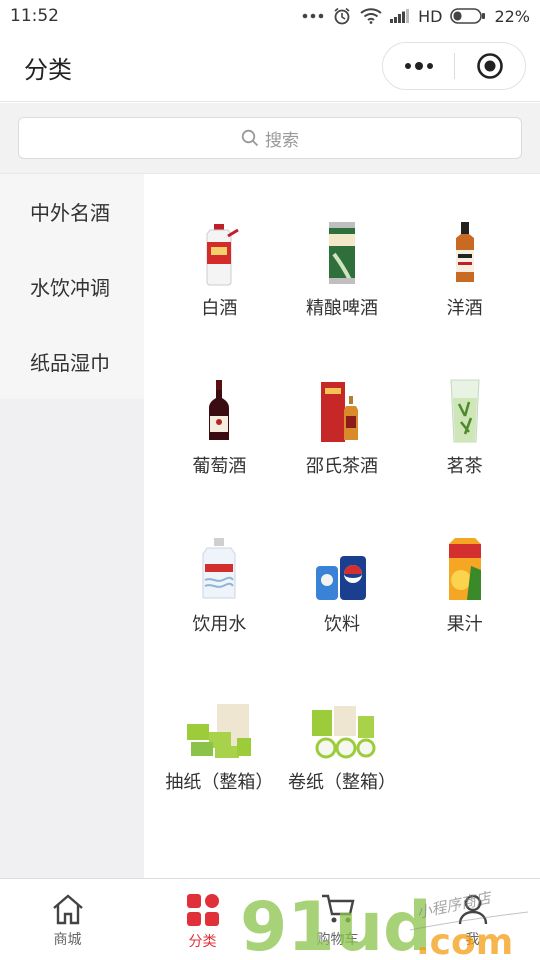  I want to click on category-label: 抽纸（整箱）, so click(219, 782).